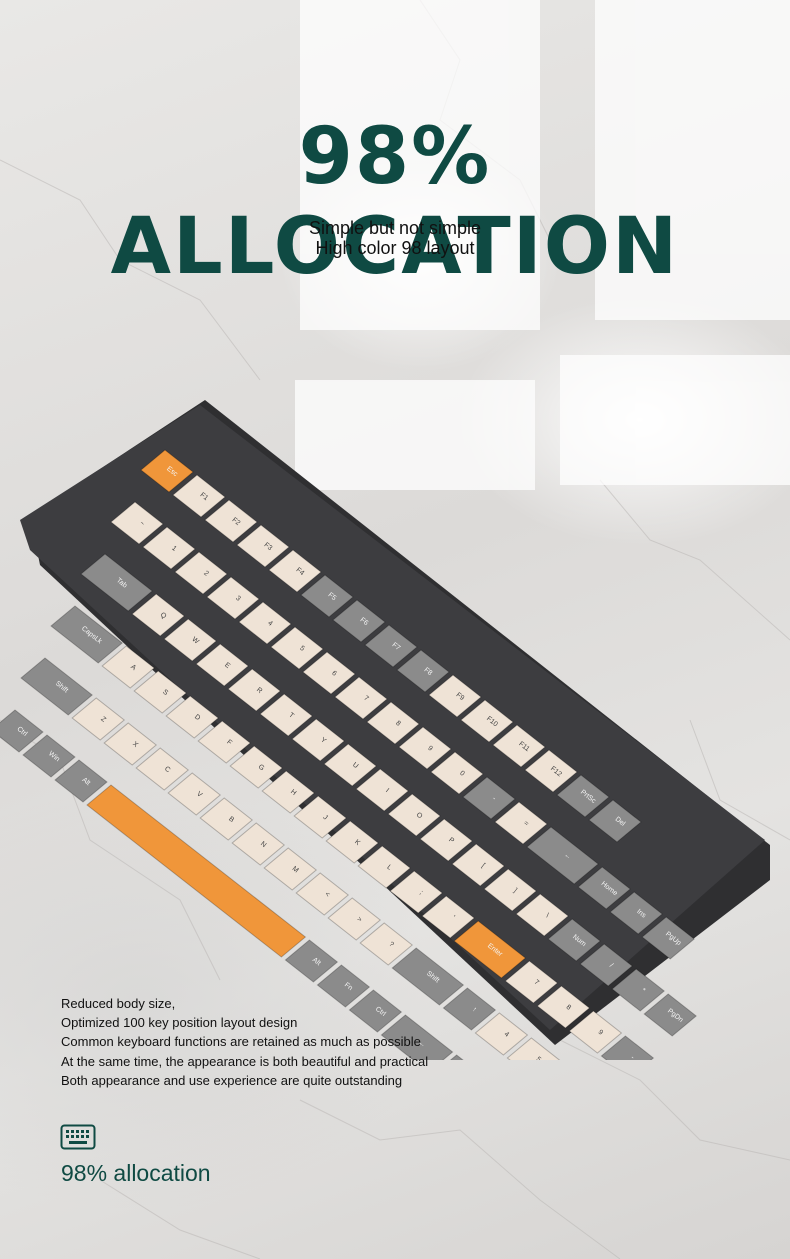 The width and height of the screenshot is (790, 1259). What do you see at coordinates (395, 228) in the screenshot?
I see `subtitle-line-1: Simple but not simple` at bounding box center [395, 228].